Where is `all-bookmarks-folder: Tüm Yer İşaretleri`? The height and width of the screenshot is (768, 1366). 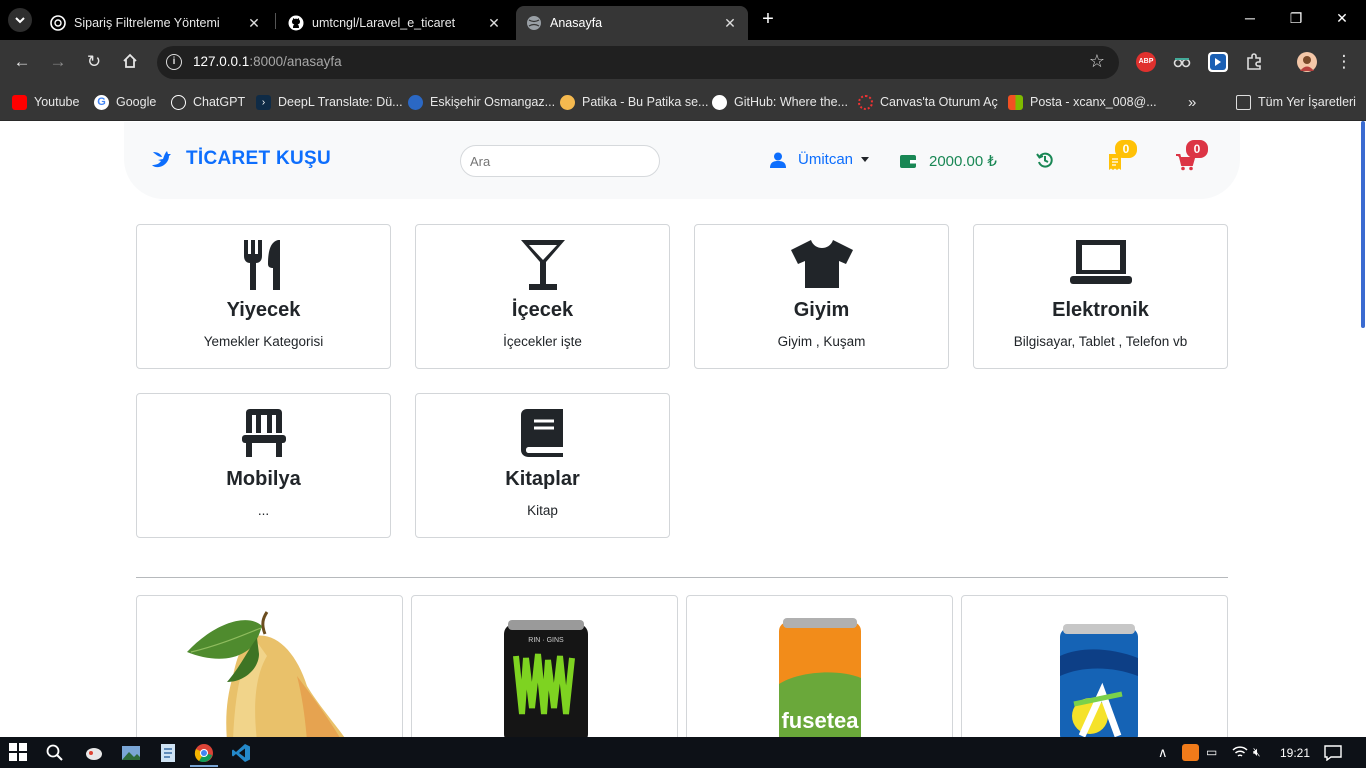 all-bookmarks-folder: Tüm Yer İşaretleri is located at coordinates (1296, 102).